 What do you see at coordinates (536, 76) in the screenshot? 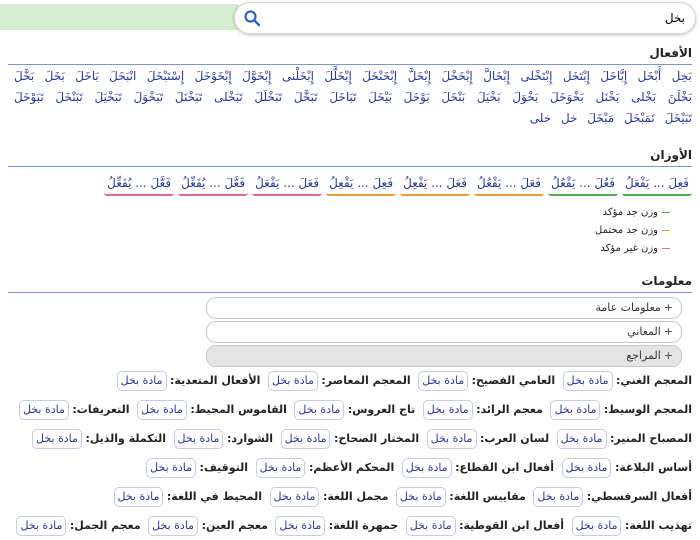
I see `verb-link: إِبْتَخْلى` at bounding box center [536, 76].